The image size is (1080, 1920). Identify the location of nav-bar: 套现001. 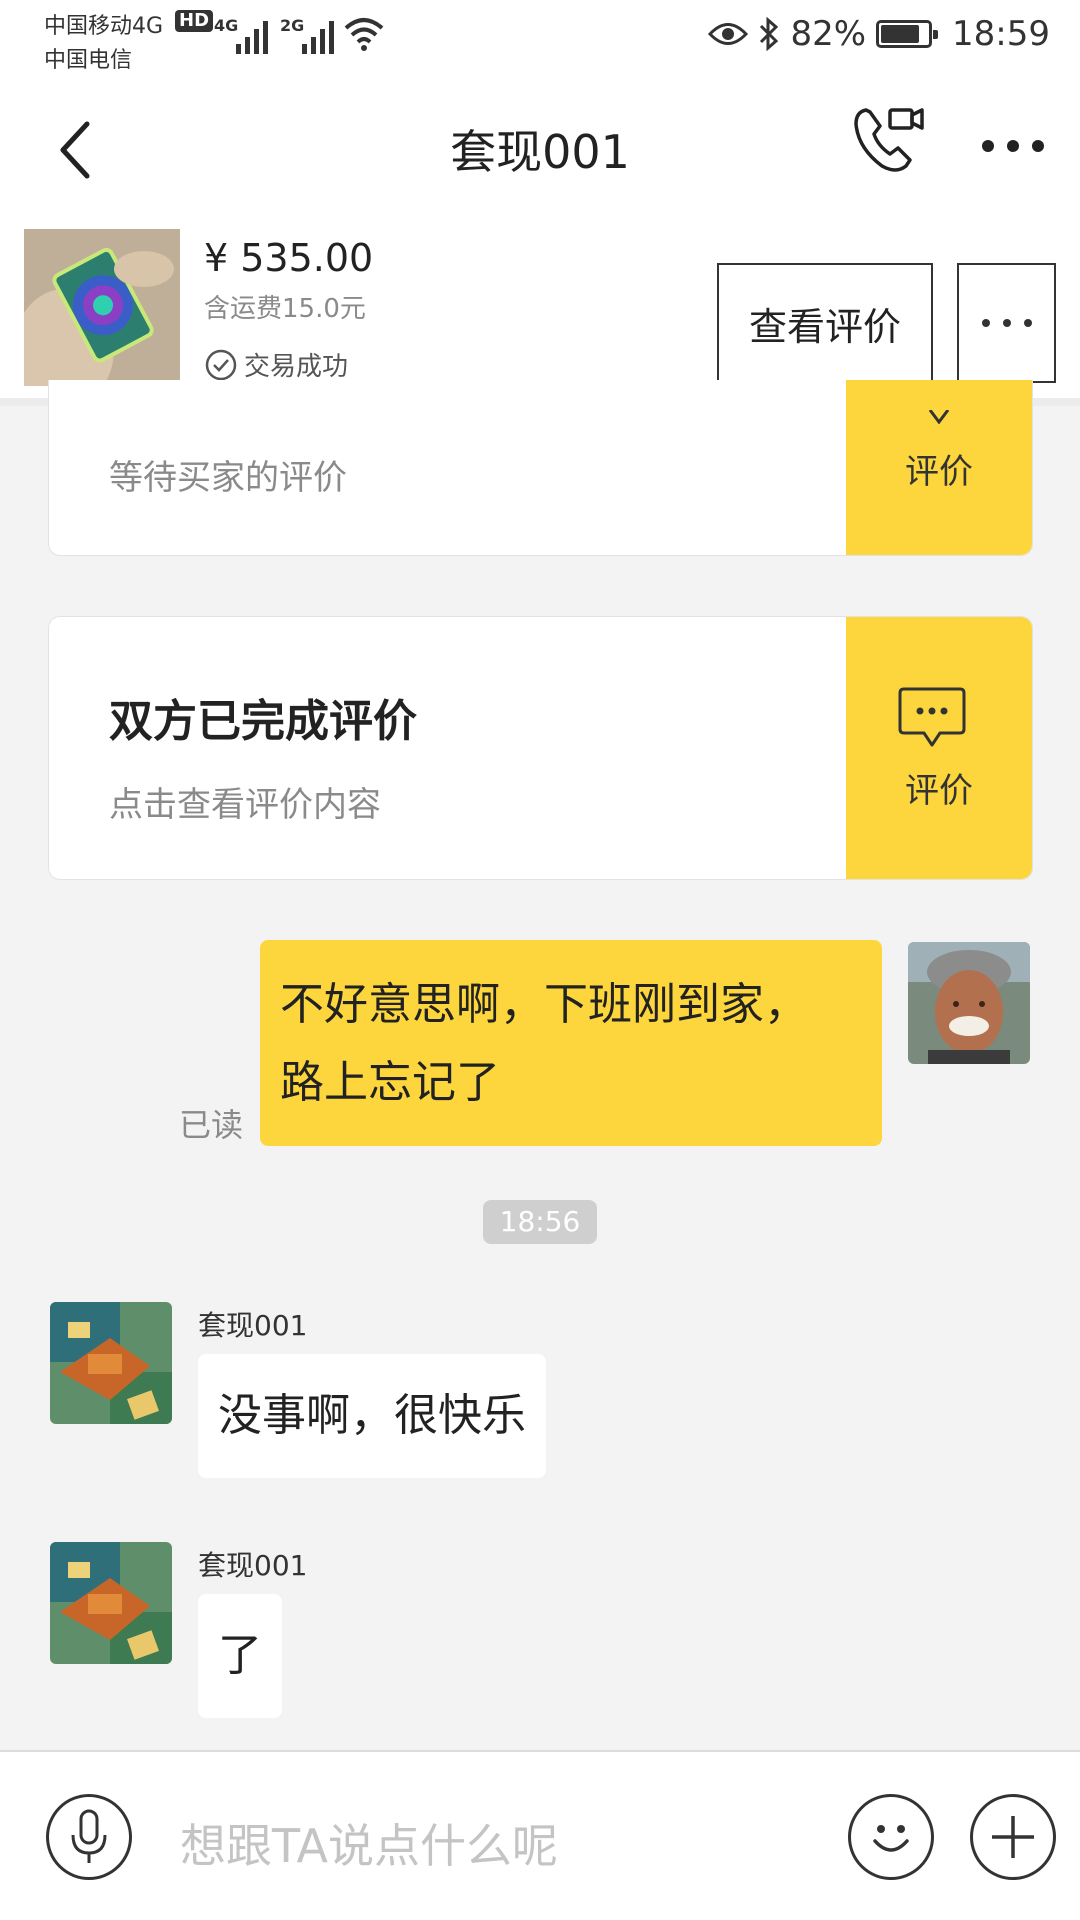
(540, 152).